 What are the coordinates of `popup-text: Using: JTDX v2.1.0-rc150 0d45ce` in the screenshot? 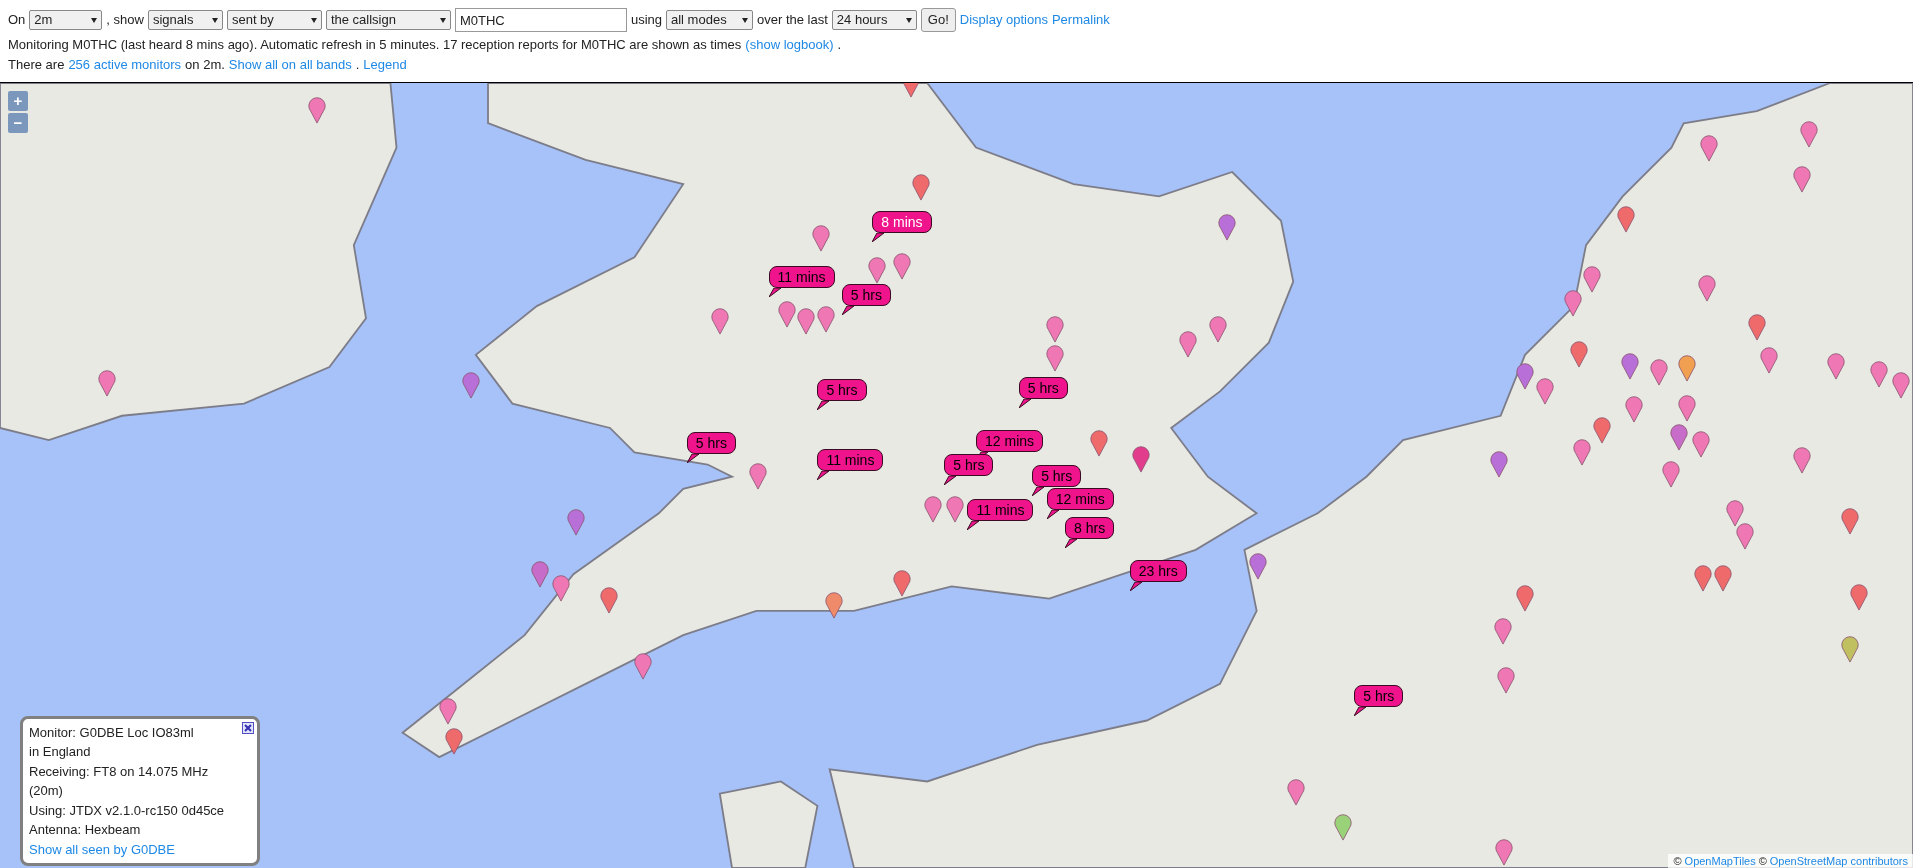 It's located at (127, 810).